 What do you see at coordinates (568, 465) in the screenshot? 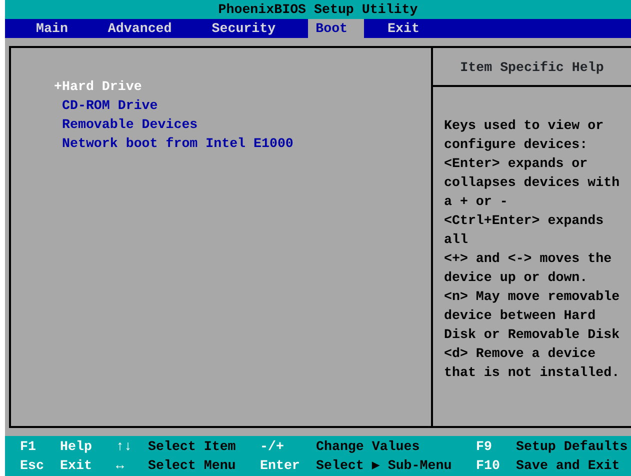
I see `key-action-label: Save and Exit` at bounding box center [568, 465].